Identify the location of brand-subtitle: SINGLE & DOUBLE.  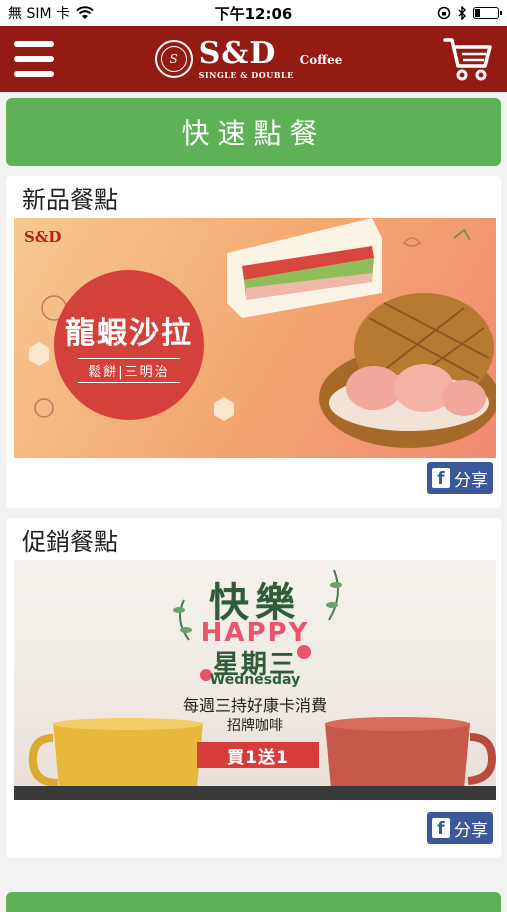
(246, 75).